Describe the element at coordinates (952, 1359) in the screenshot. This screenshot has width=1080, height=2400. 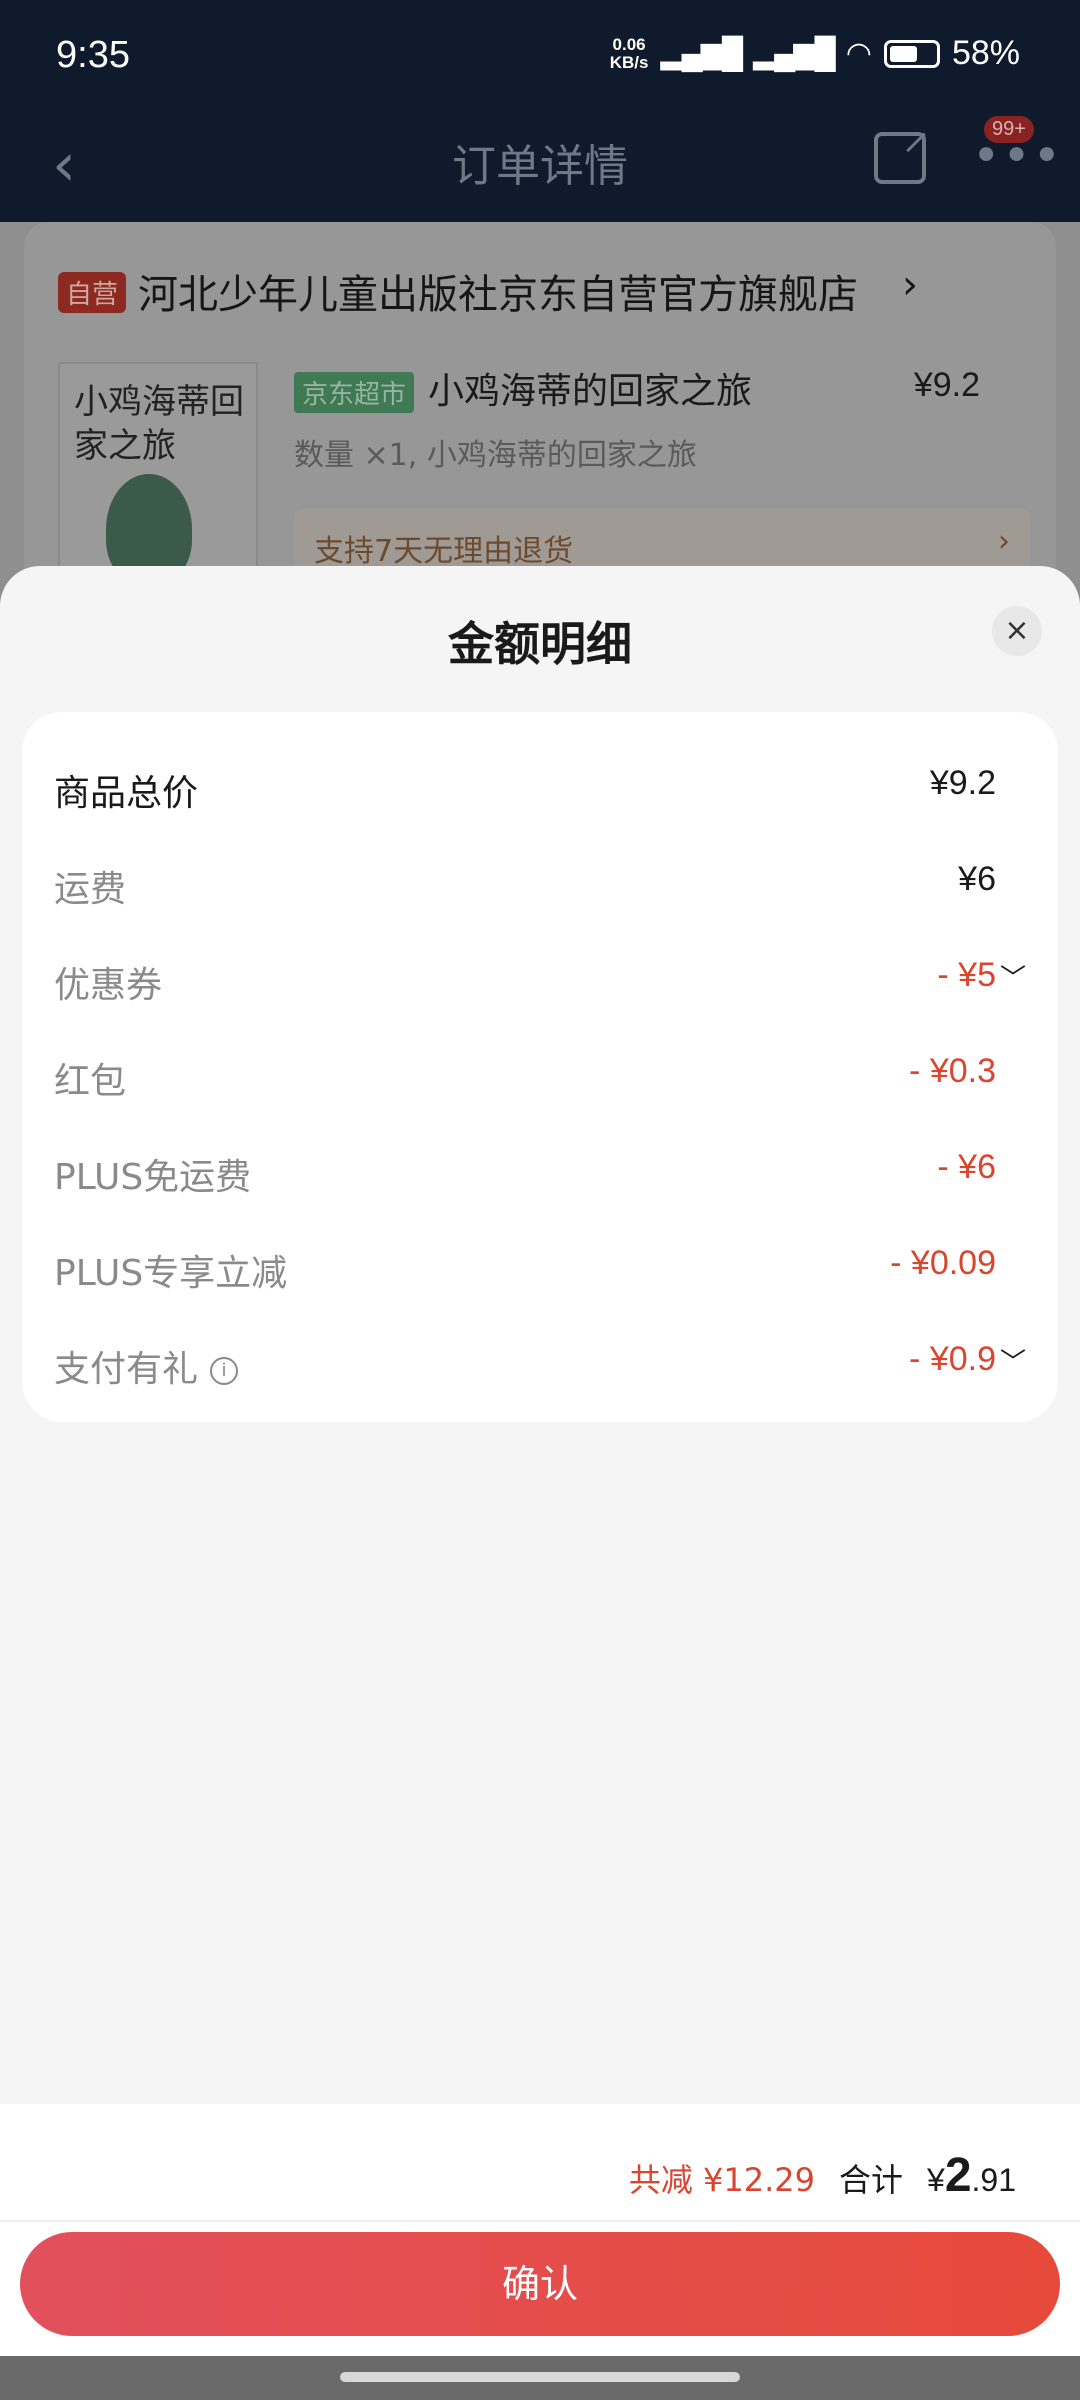
I see `row-value: - ¥0.9` at that location.